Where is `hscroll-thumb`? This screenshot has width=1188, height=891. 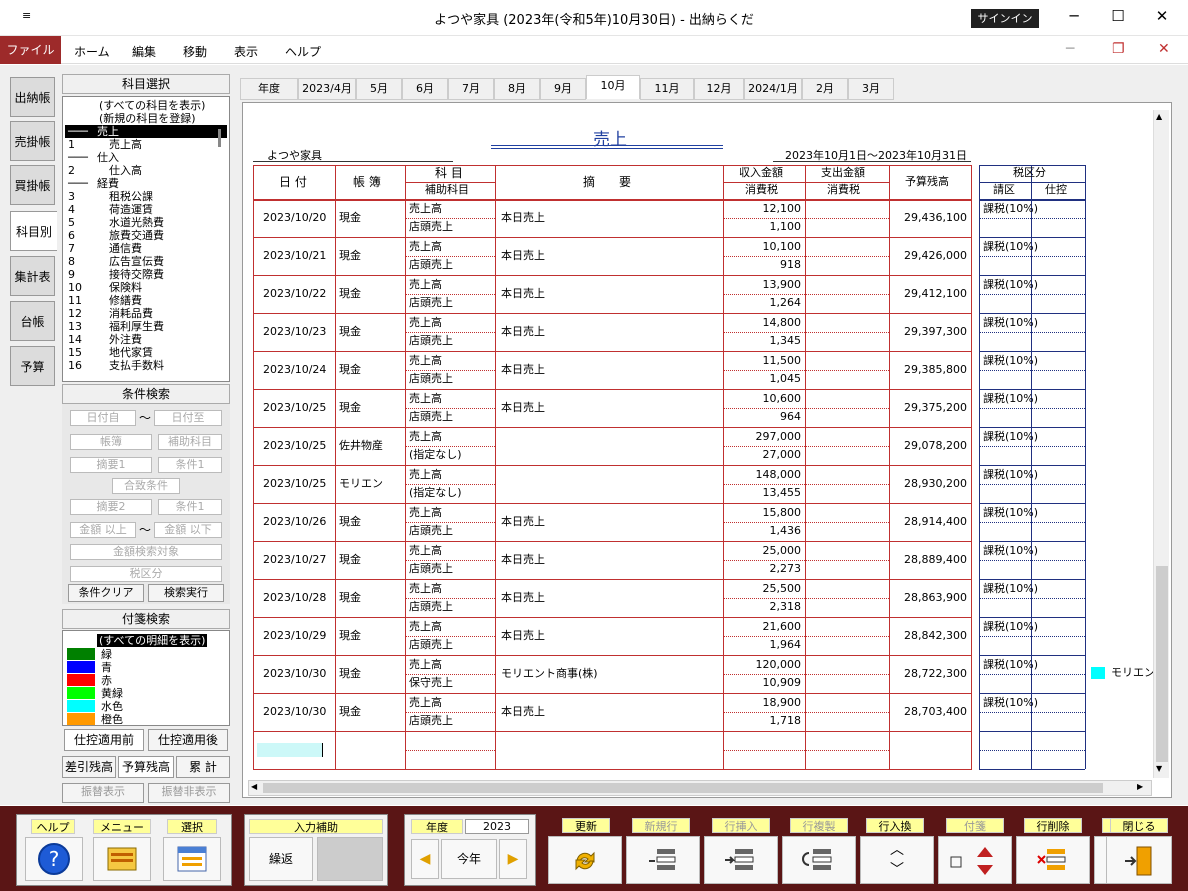
hscroll-thumb is located at coordinates (683, 788).